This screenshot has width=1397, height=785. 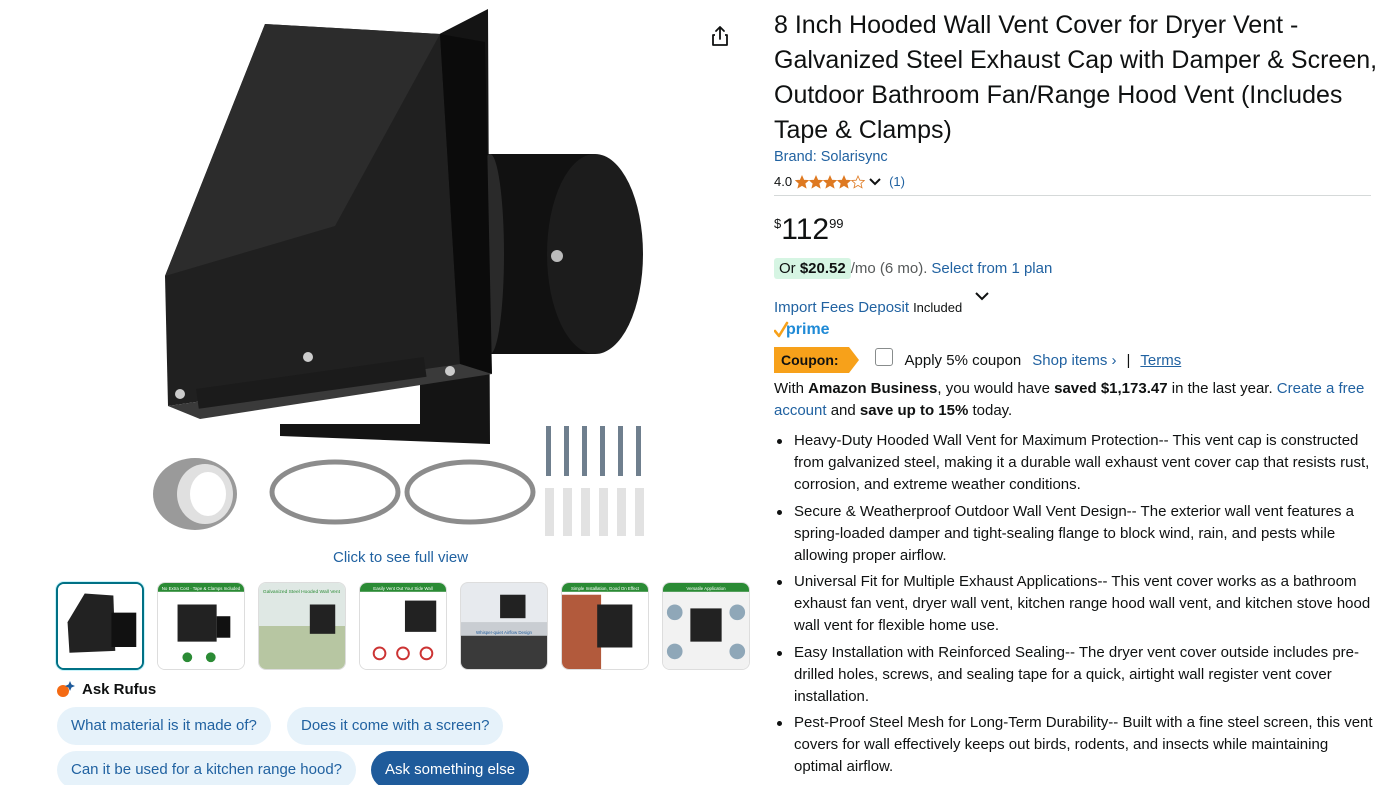 I want to click on prime-badge: prime, so click(x=802, y=329).